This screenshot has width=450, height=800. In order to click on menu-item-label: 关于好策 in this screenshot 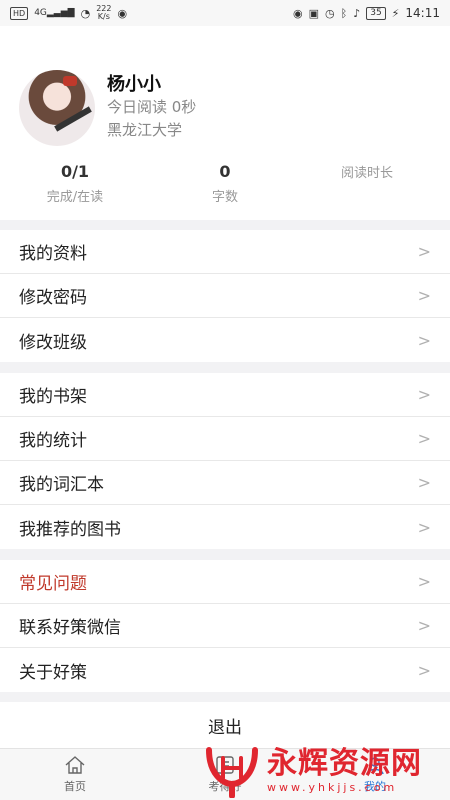, I will do `click(53, 672)`.